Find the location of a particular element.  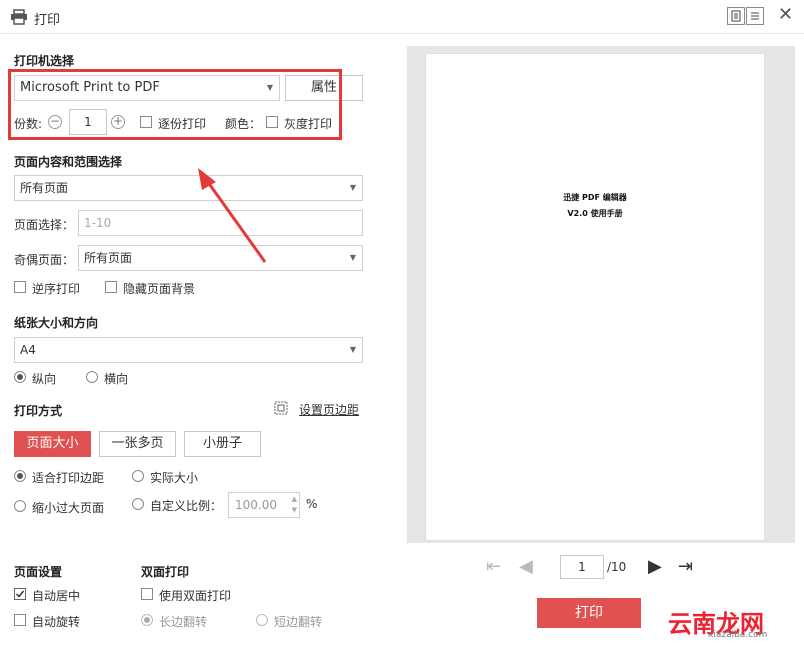

auto-center-checkbox is located at coordinates (20, 594).